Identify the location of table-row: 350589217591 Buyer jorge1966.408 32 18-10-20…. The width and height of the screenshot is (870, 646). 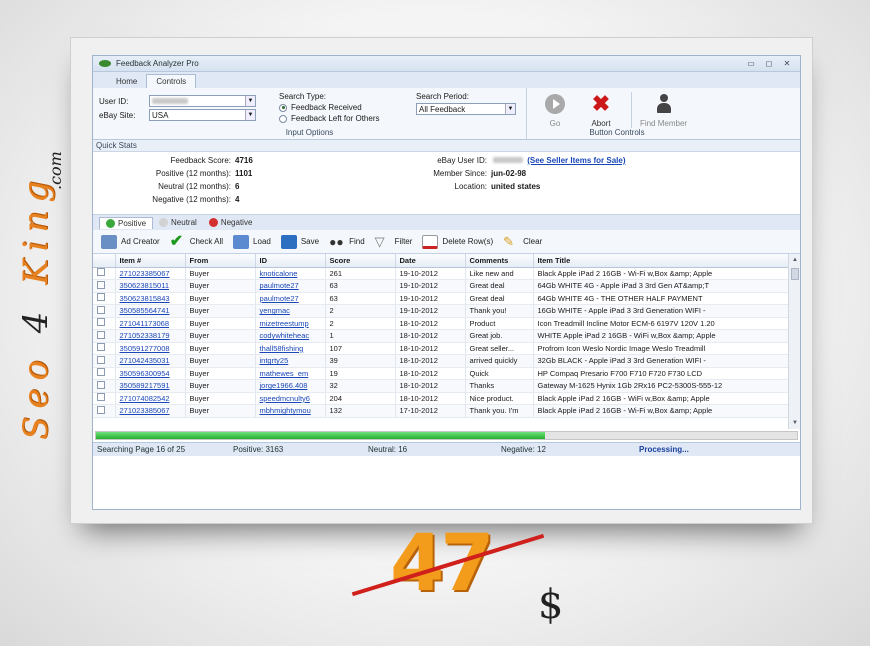
(441, 386).